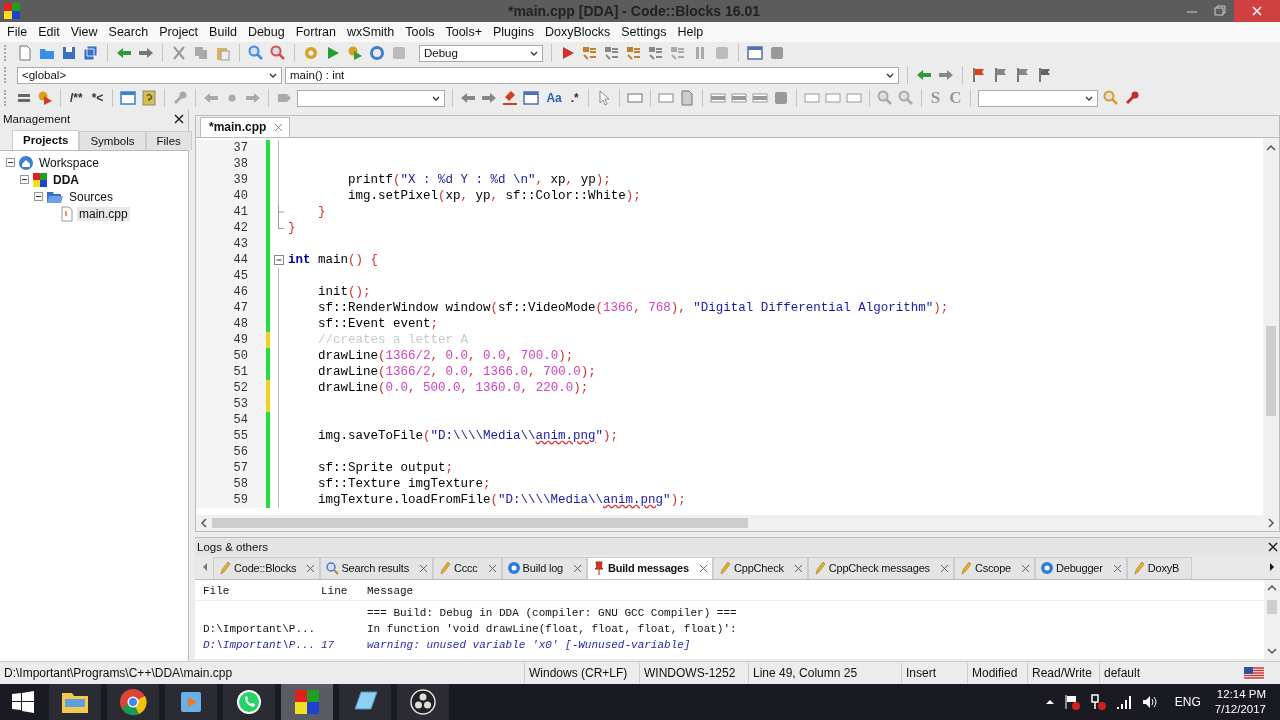 This screenshot has width=1280, height=720. What do you see at coordinates (578, 32) in the screenshot?
I see `menu-item: DoxyBlocks` at bounding box center [578, 32].